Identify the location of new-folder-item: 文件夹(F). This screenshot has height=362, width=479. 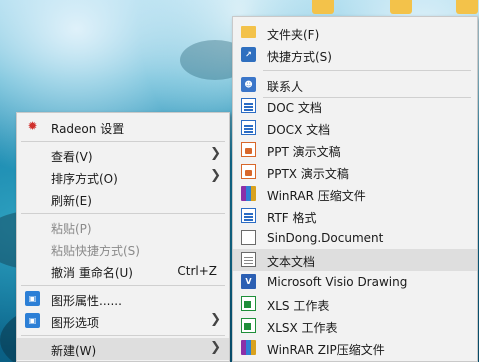
(355, 33).